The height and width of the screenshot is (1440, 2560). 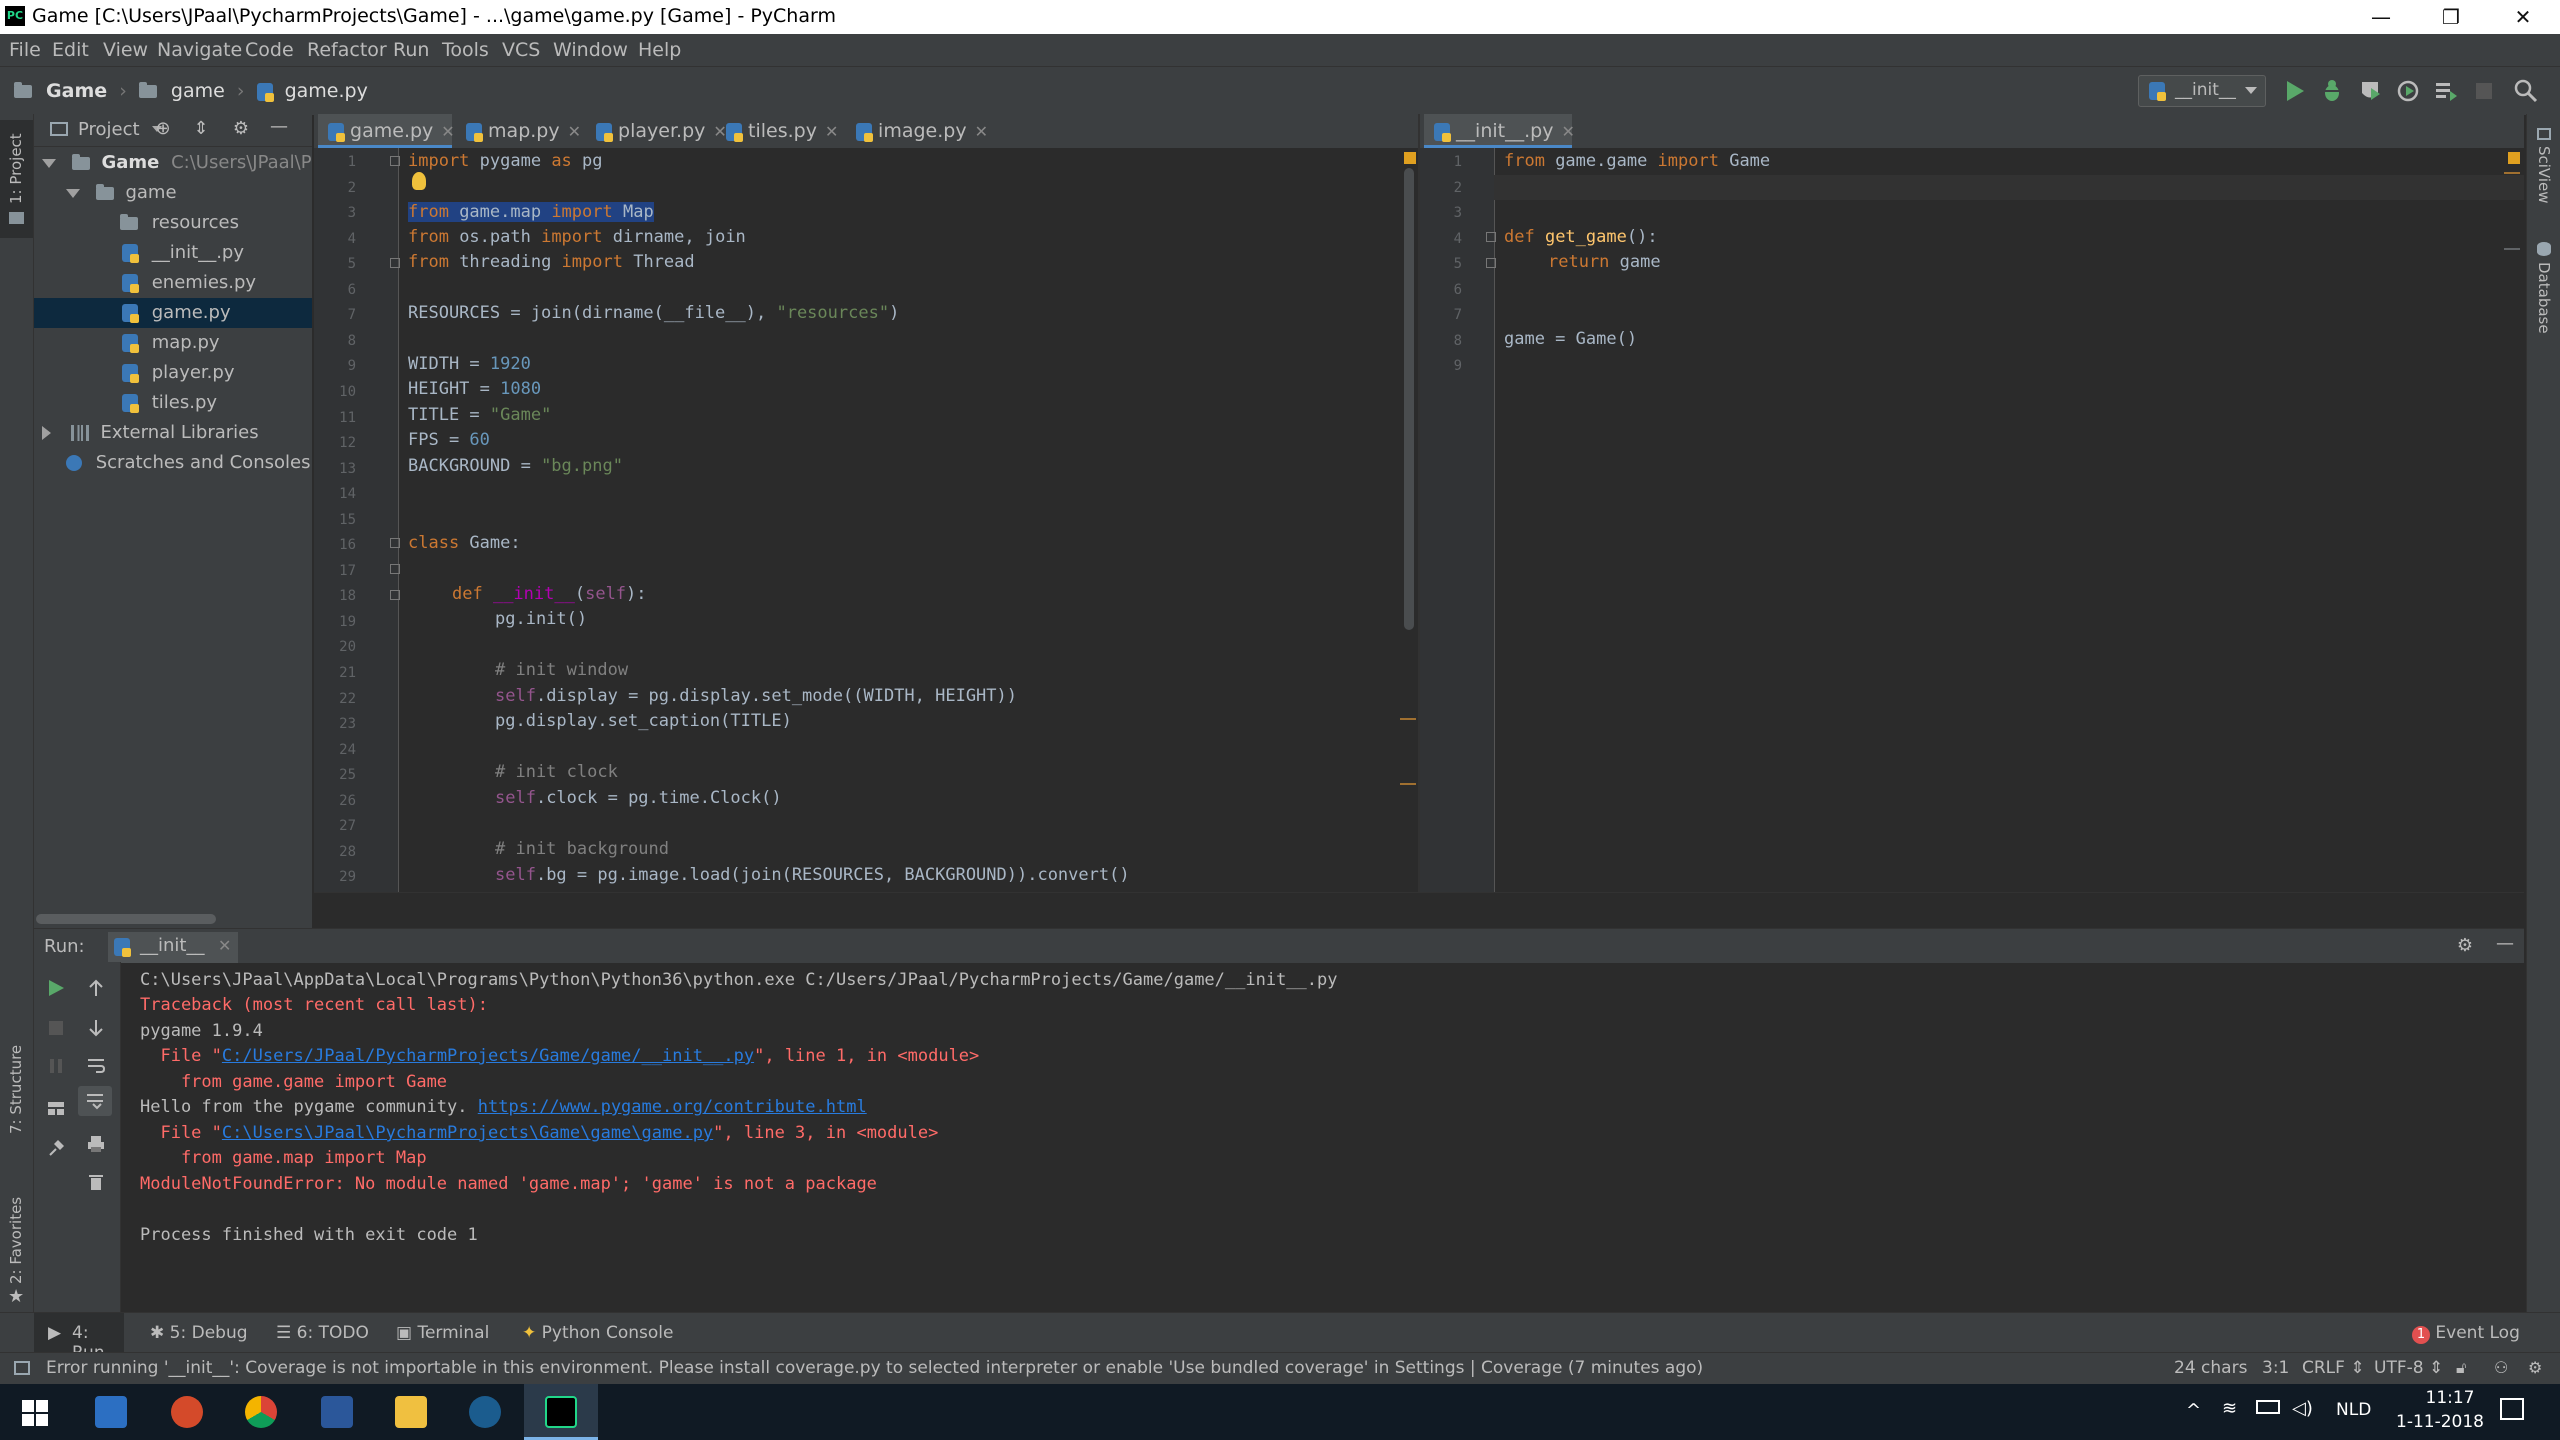 What do you see at coordinates (523, 131) in the screenshot?
I see `tab-map-py: map.py ✕` at bounding box center [523, 131].